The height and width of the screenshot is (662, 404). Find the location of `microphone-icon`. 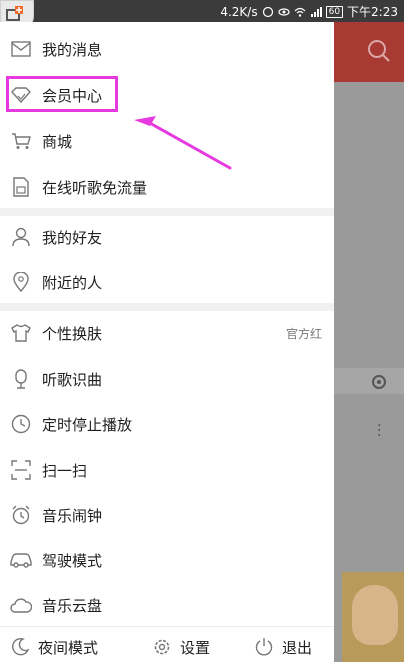

microphone-icon is located at coordinates (21, 379).